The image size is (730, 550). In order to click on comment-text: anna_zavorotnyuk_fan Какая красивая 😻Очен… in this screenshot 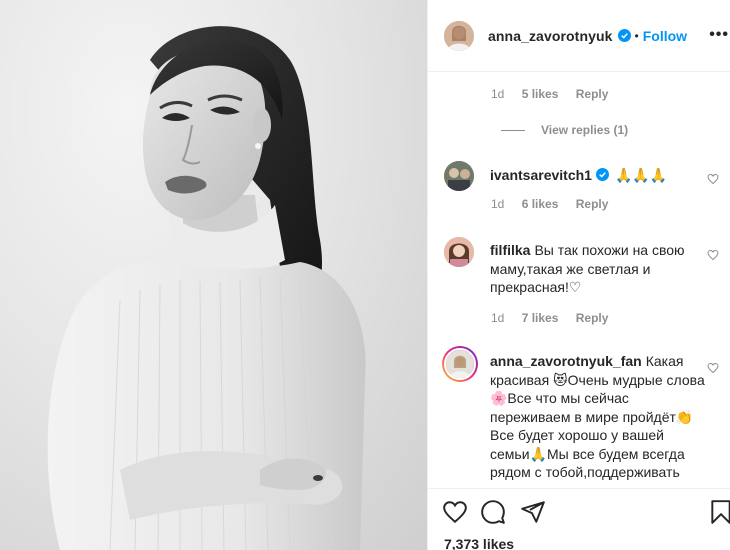, I will do `click(597, 417)`.